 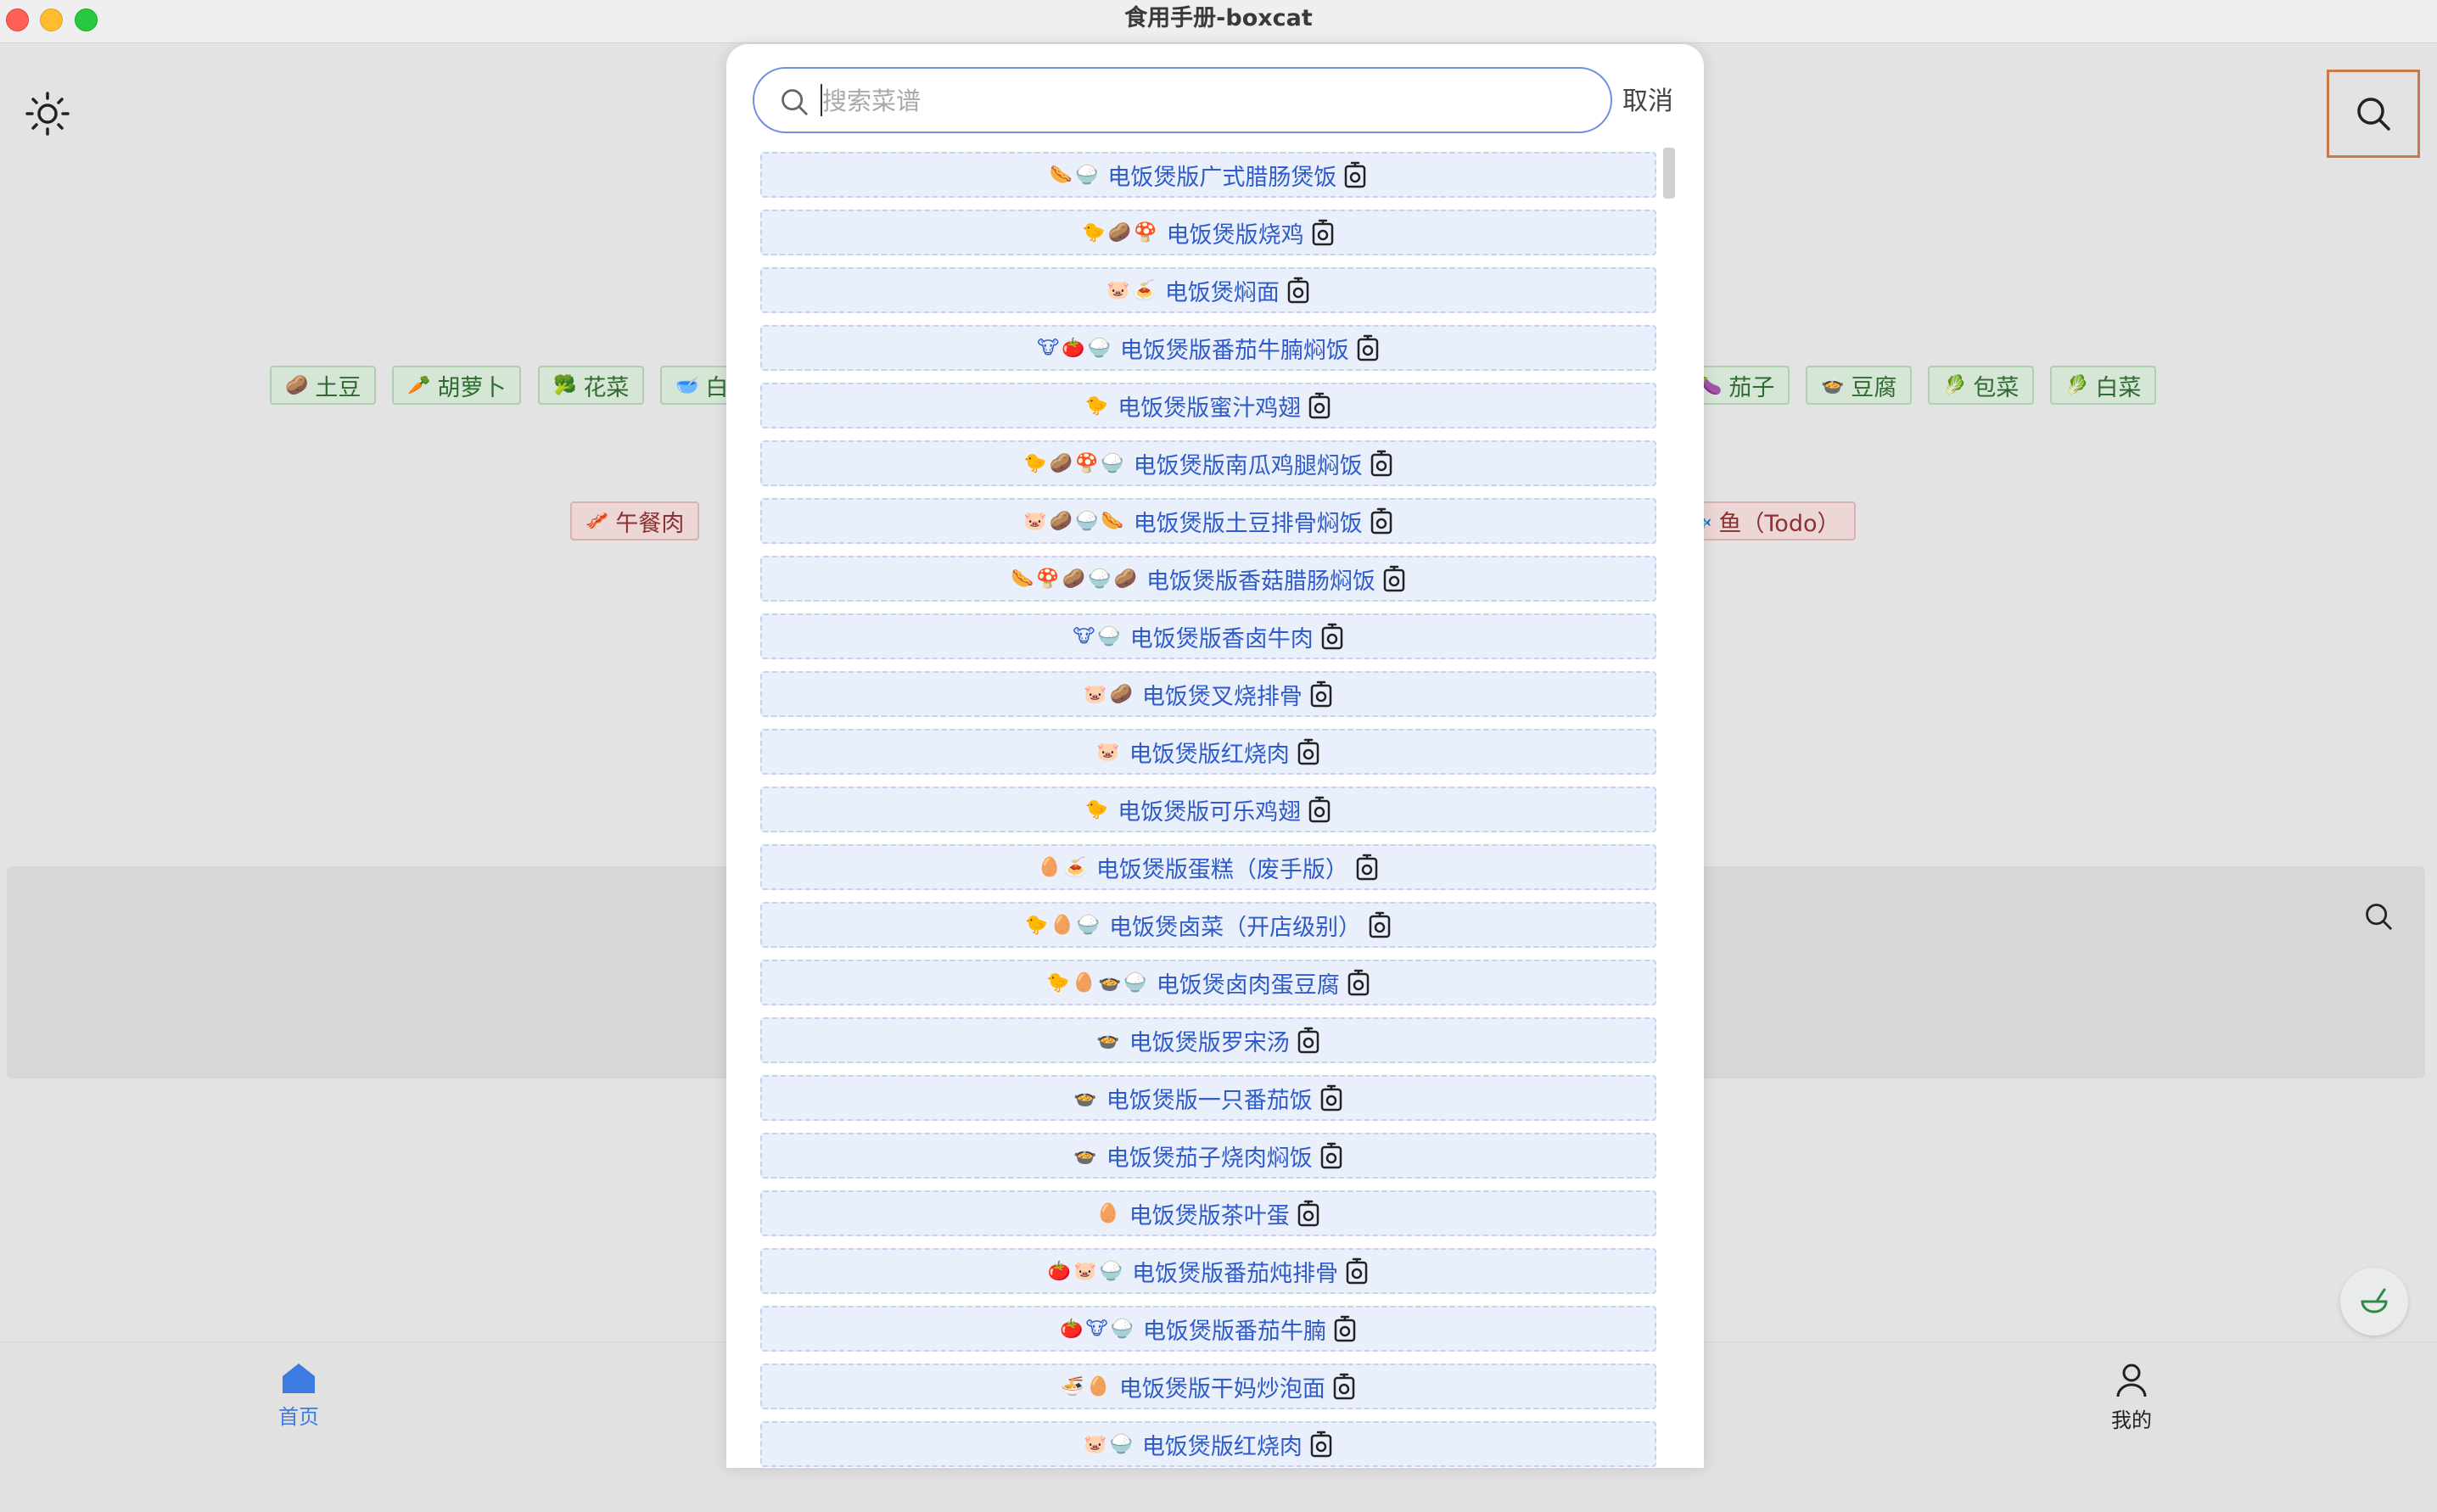 What do you see at coordinates (2131, 1420) in the screenshot?
I see `nav-me-label: 我的` at bounding box center [2131, 1420].